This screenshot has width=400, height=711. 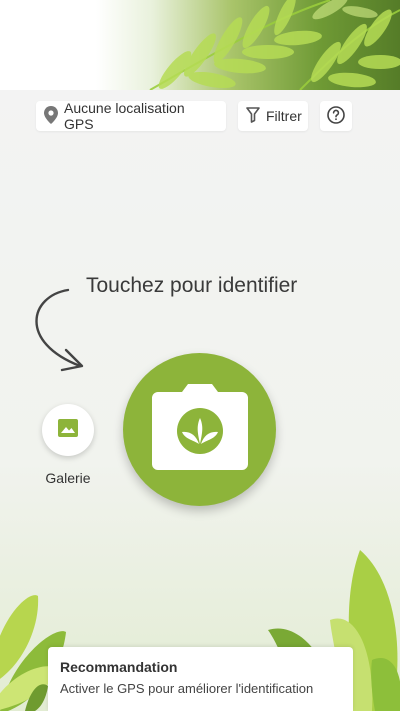 I want to click on help-icon, so click(x=336, y=116).